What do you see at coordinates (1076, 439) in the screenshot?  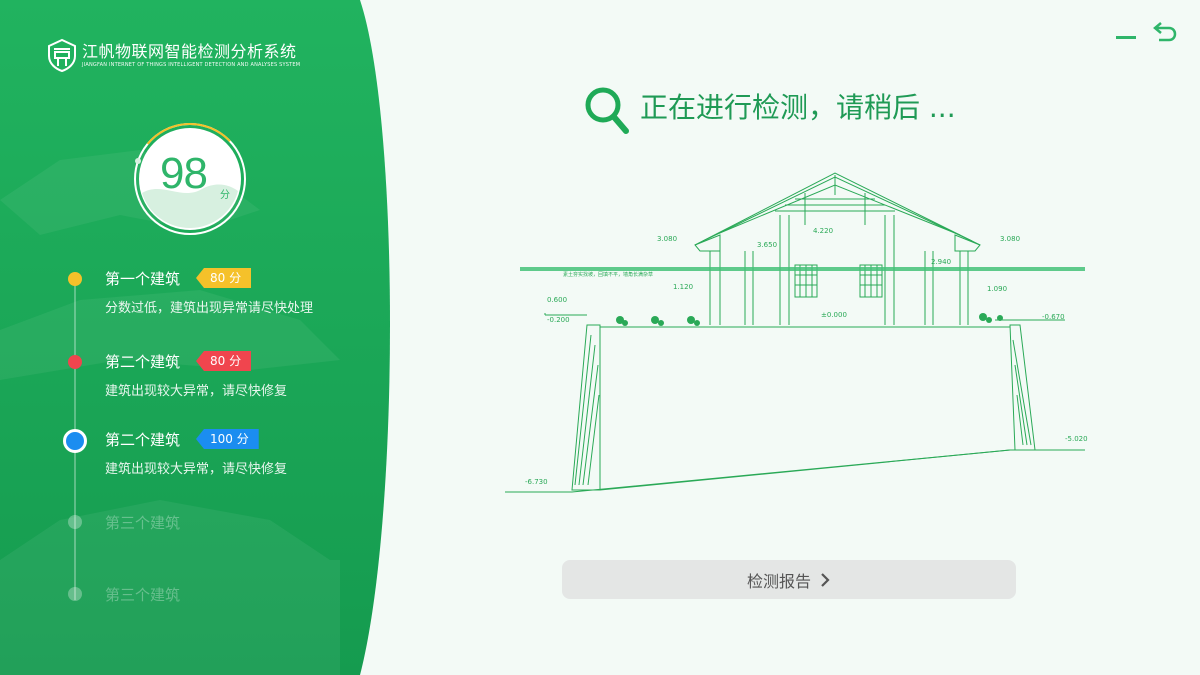 I see `level-label: -5.020` at bounding box center [1076, 439].